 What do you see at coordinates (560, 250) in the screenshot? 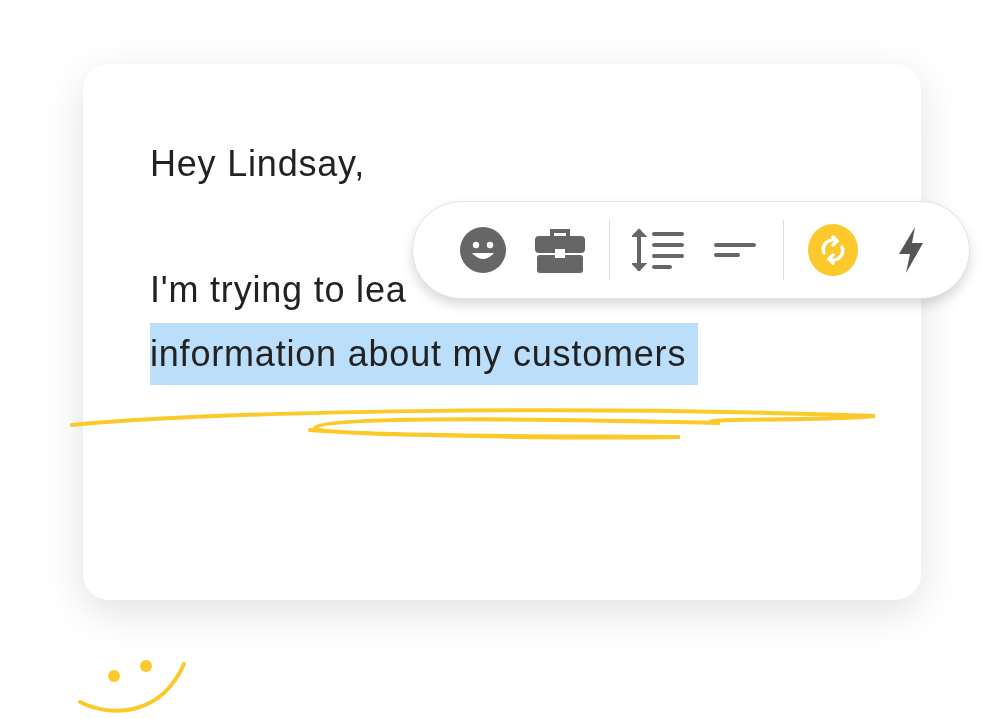
I see `briefcase-icon` at bounding box center [560, 250].